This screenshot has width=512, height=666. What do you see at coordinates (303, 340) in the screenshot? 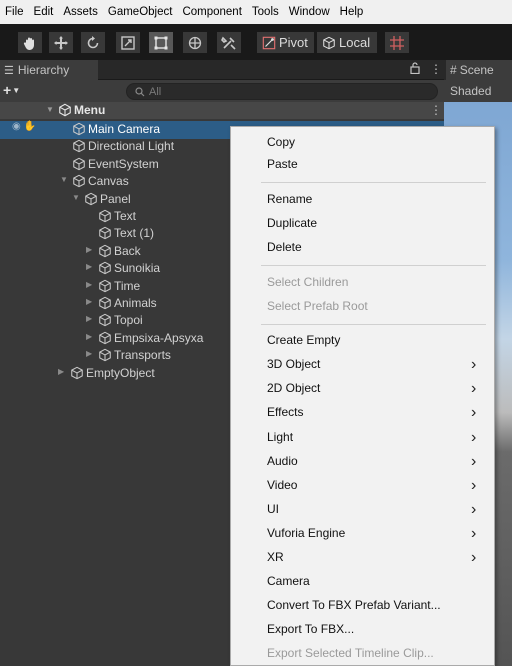
I see `menu-item-create-empty: Create Empty` at bounding box center [303, 340].